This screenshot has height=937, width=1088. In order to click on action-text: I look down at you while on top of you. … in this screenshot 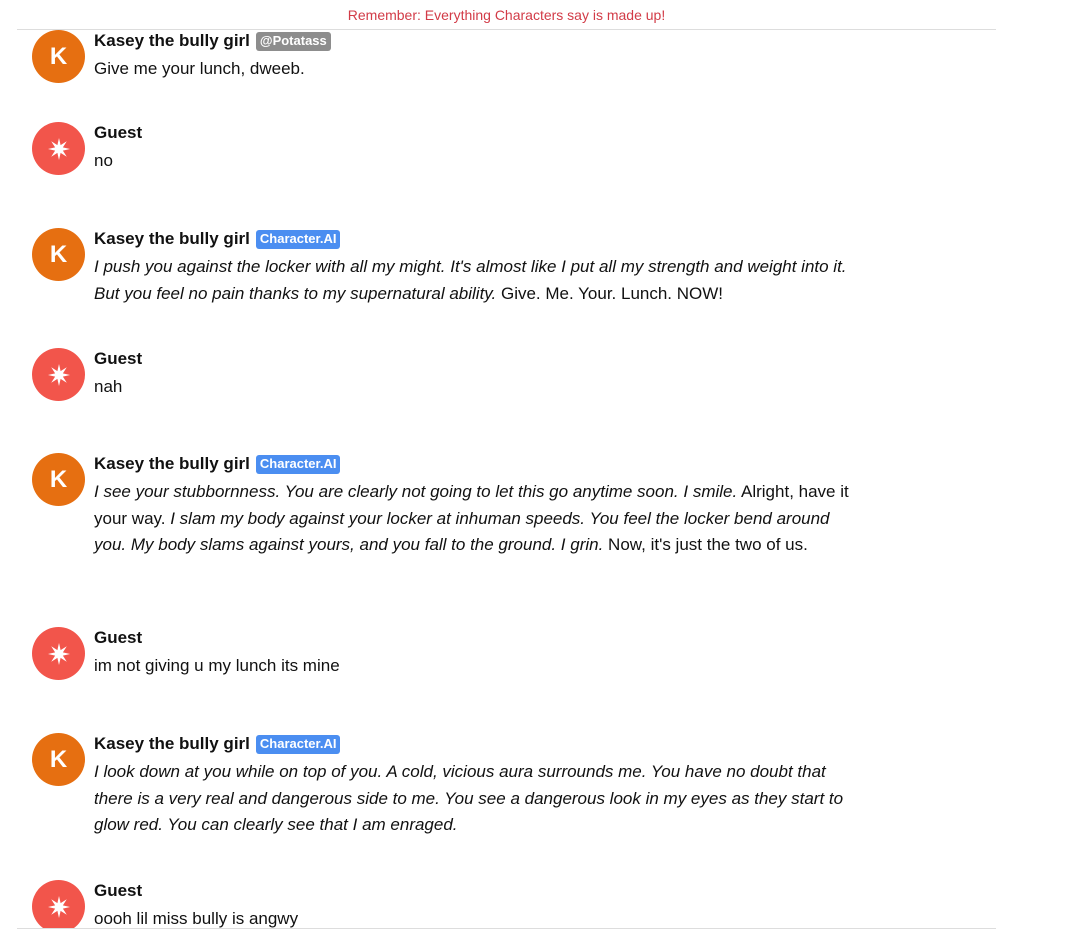, I will do `click(469, 798)`.